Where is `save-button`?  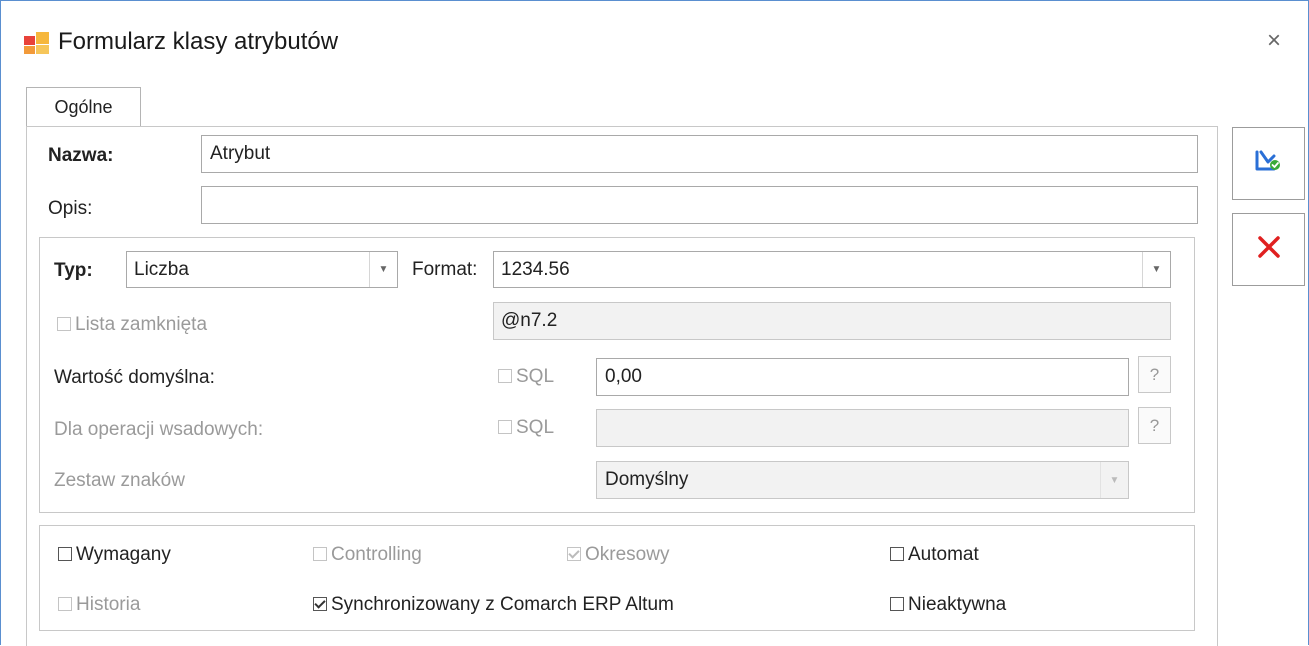 save-button is located at coordinates (1268, 163).